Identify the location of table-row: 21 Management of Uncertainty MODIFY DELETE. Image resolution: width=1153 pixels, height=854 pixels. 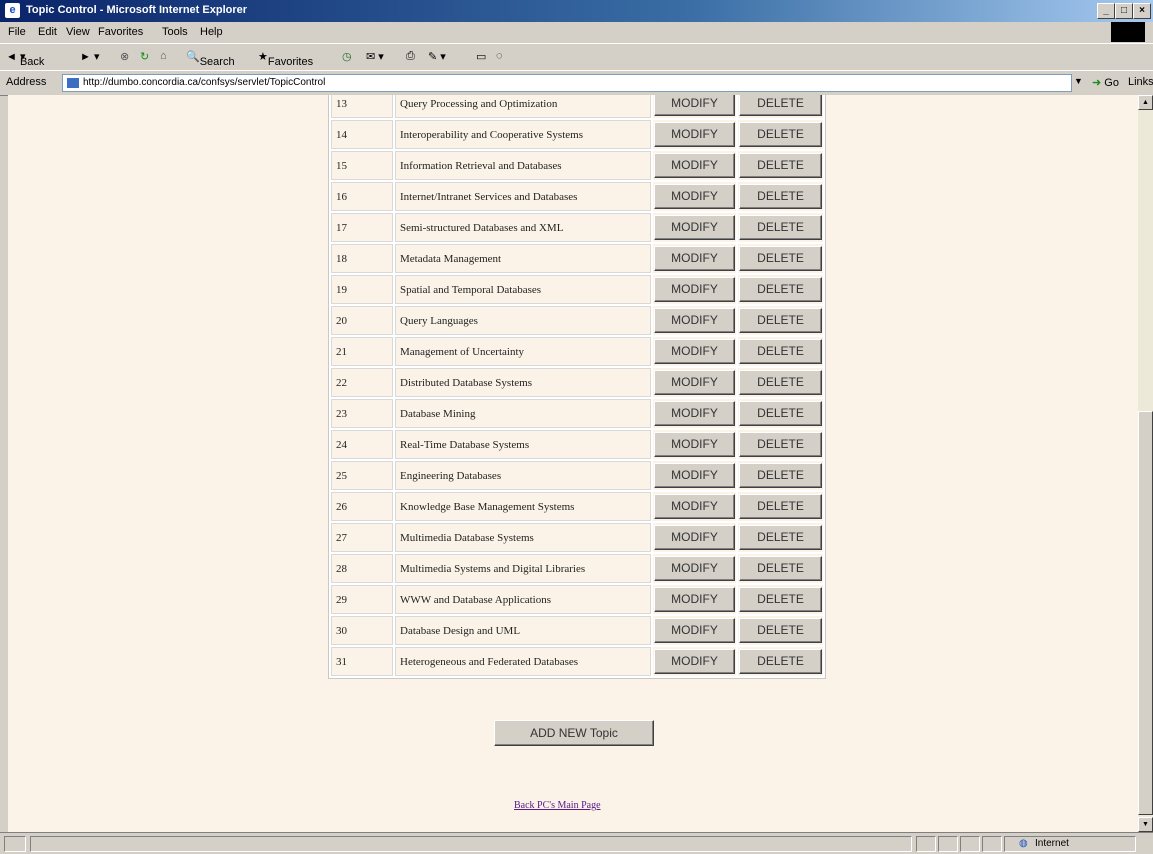
(577, 351).